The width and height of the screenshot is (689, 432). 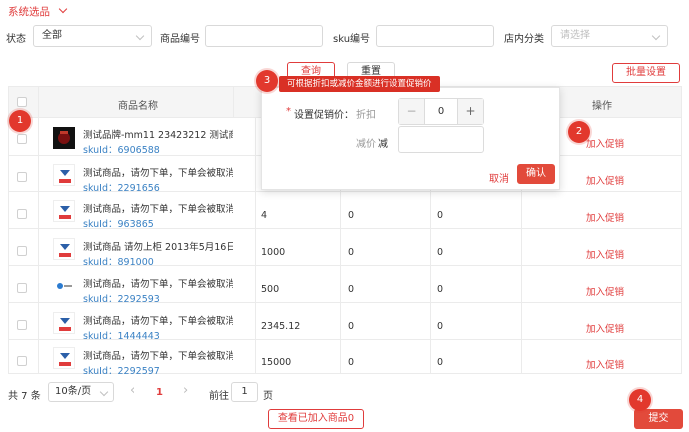 I want to click on pagination-total: 共 7 条, so click(x=24, y=396).